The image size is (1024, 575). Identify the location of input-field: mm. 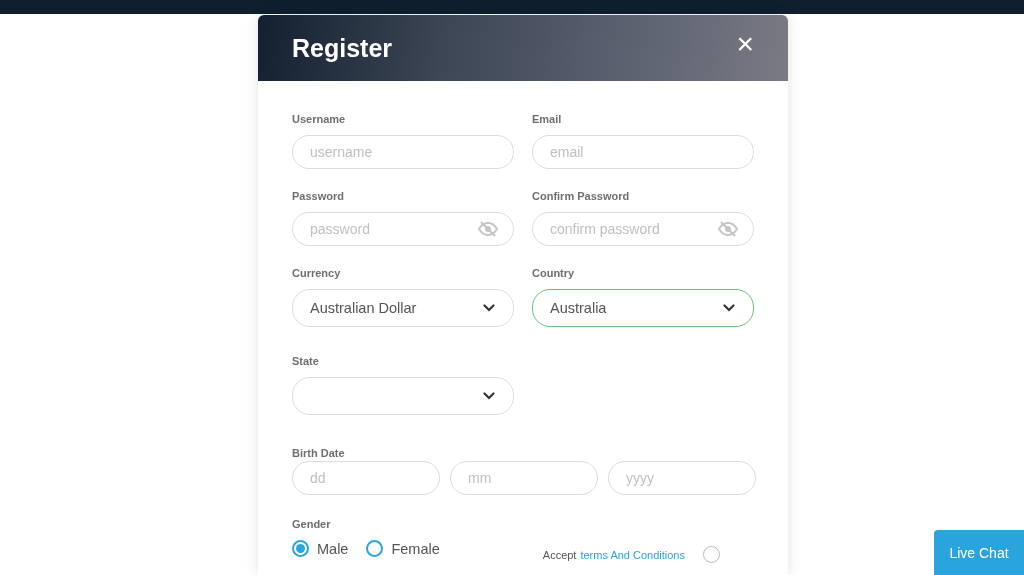
(524, 478).